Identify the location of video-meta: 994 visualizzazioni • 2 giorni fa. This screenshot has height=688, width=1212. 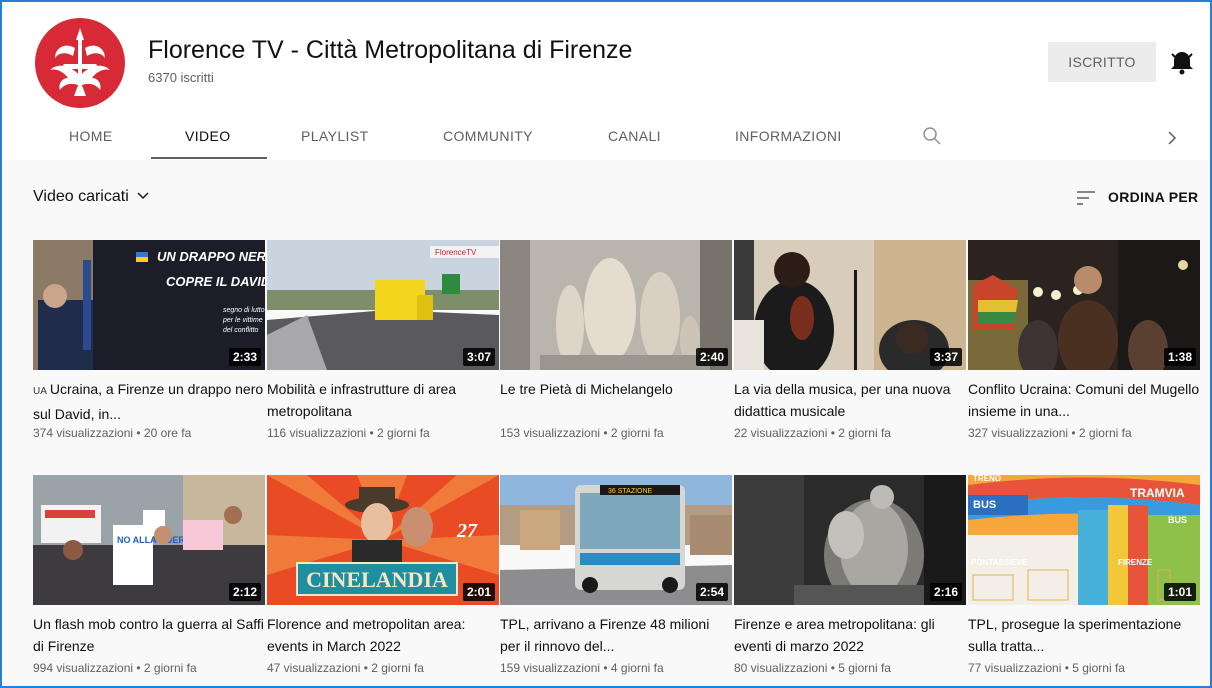
(115, 668).